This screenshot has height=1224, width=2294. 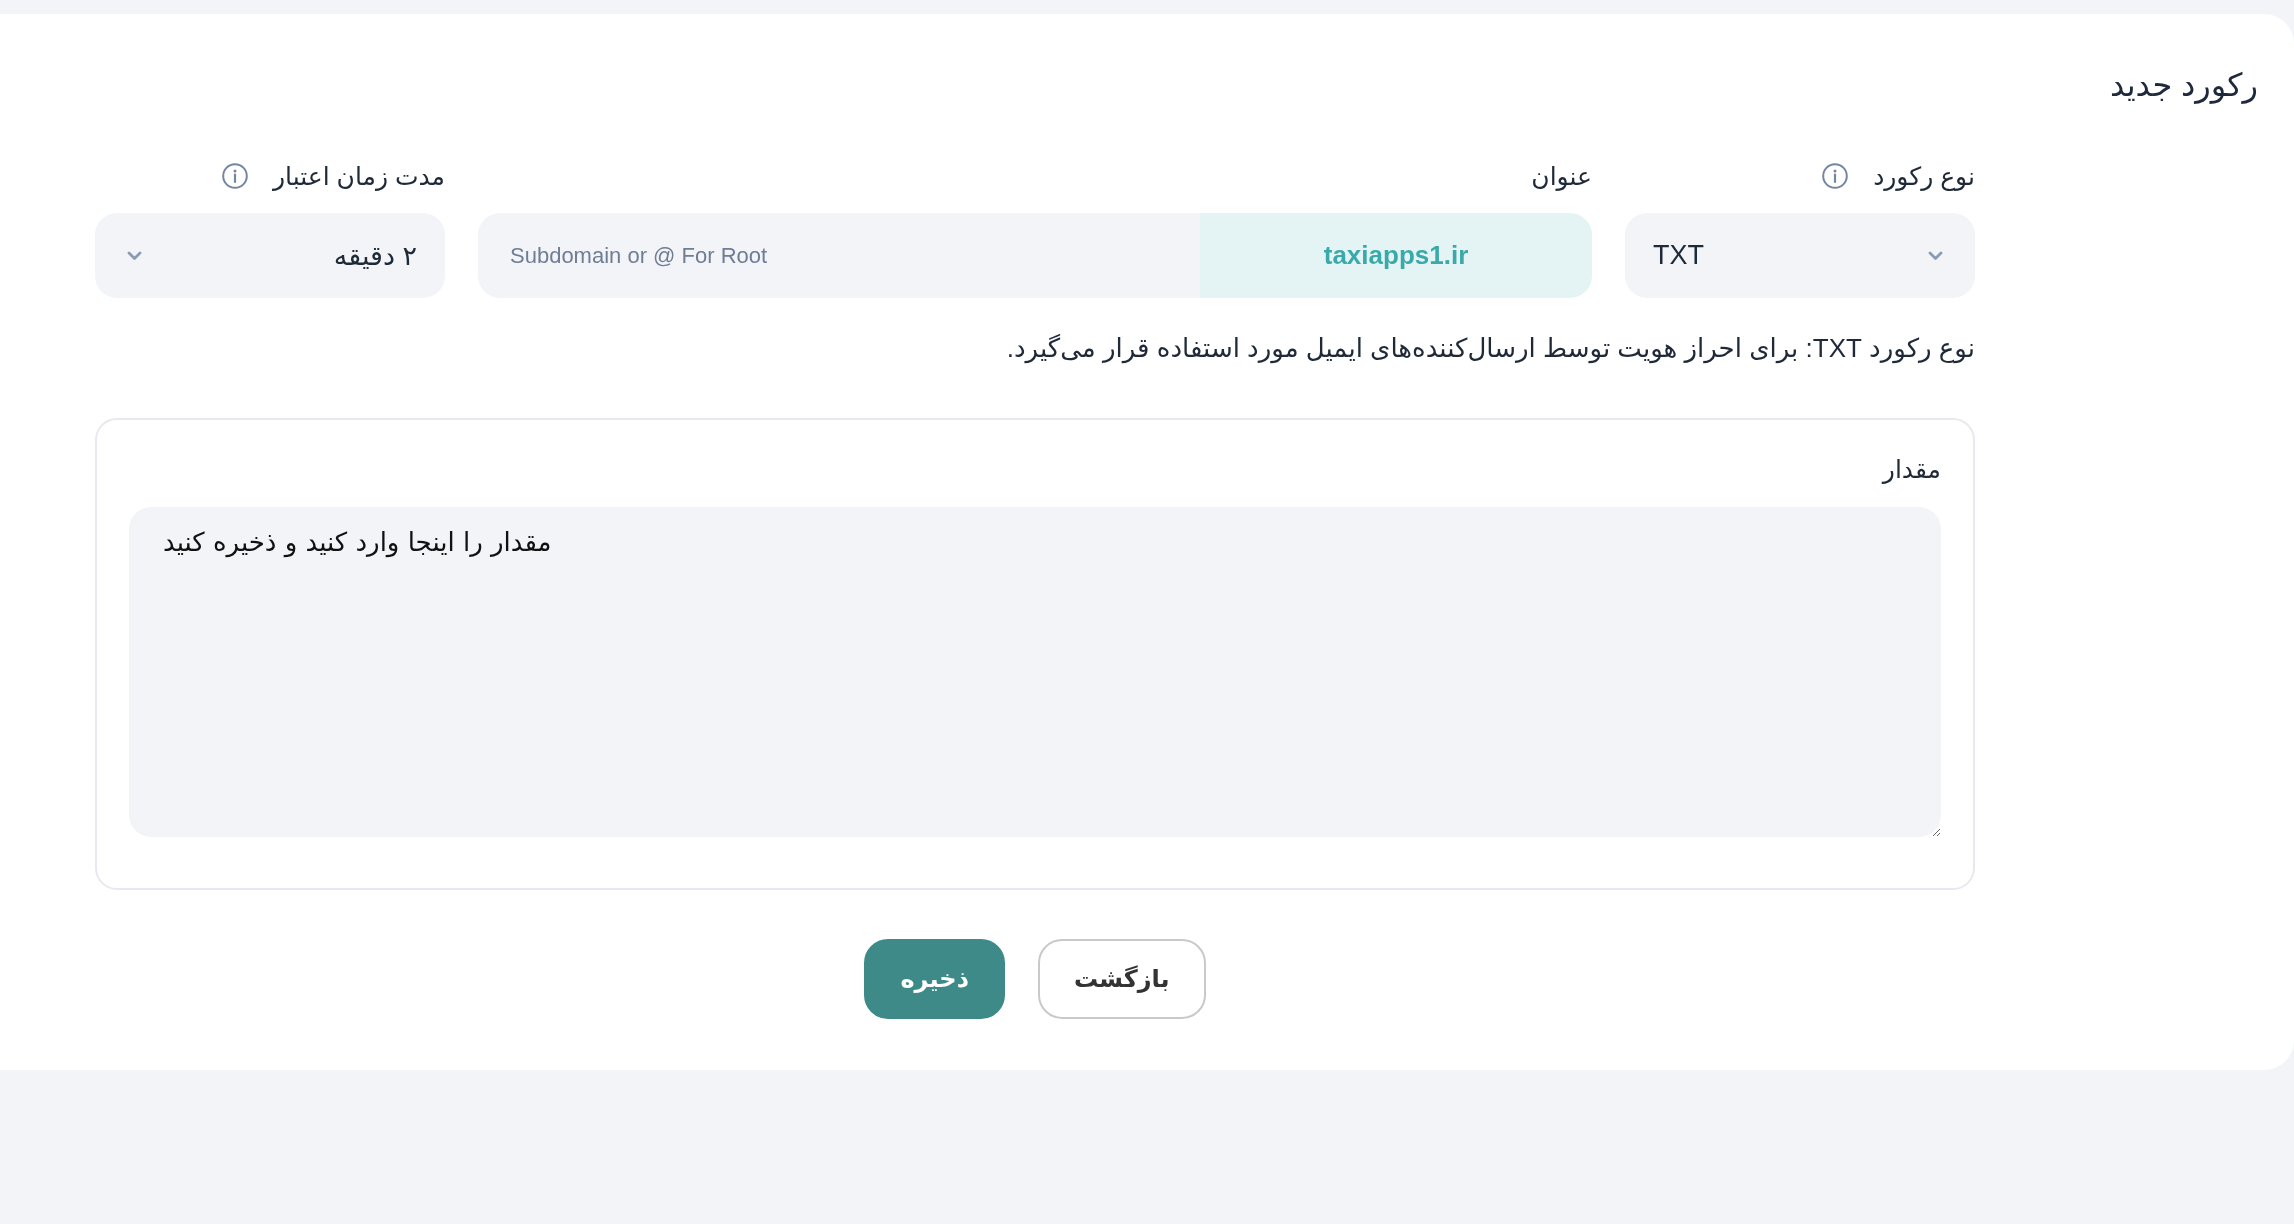 What do you see at coordinates (1800, 255) in the screenshot?
I see `select-field: TXT` at bounding box center [1800, 255].